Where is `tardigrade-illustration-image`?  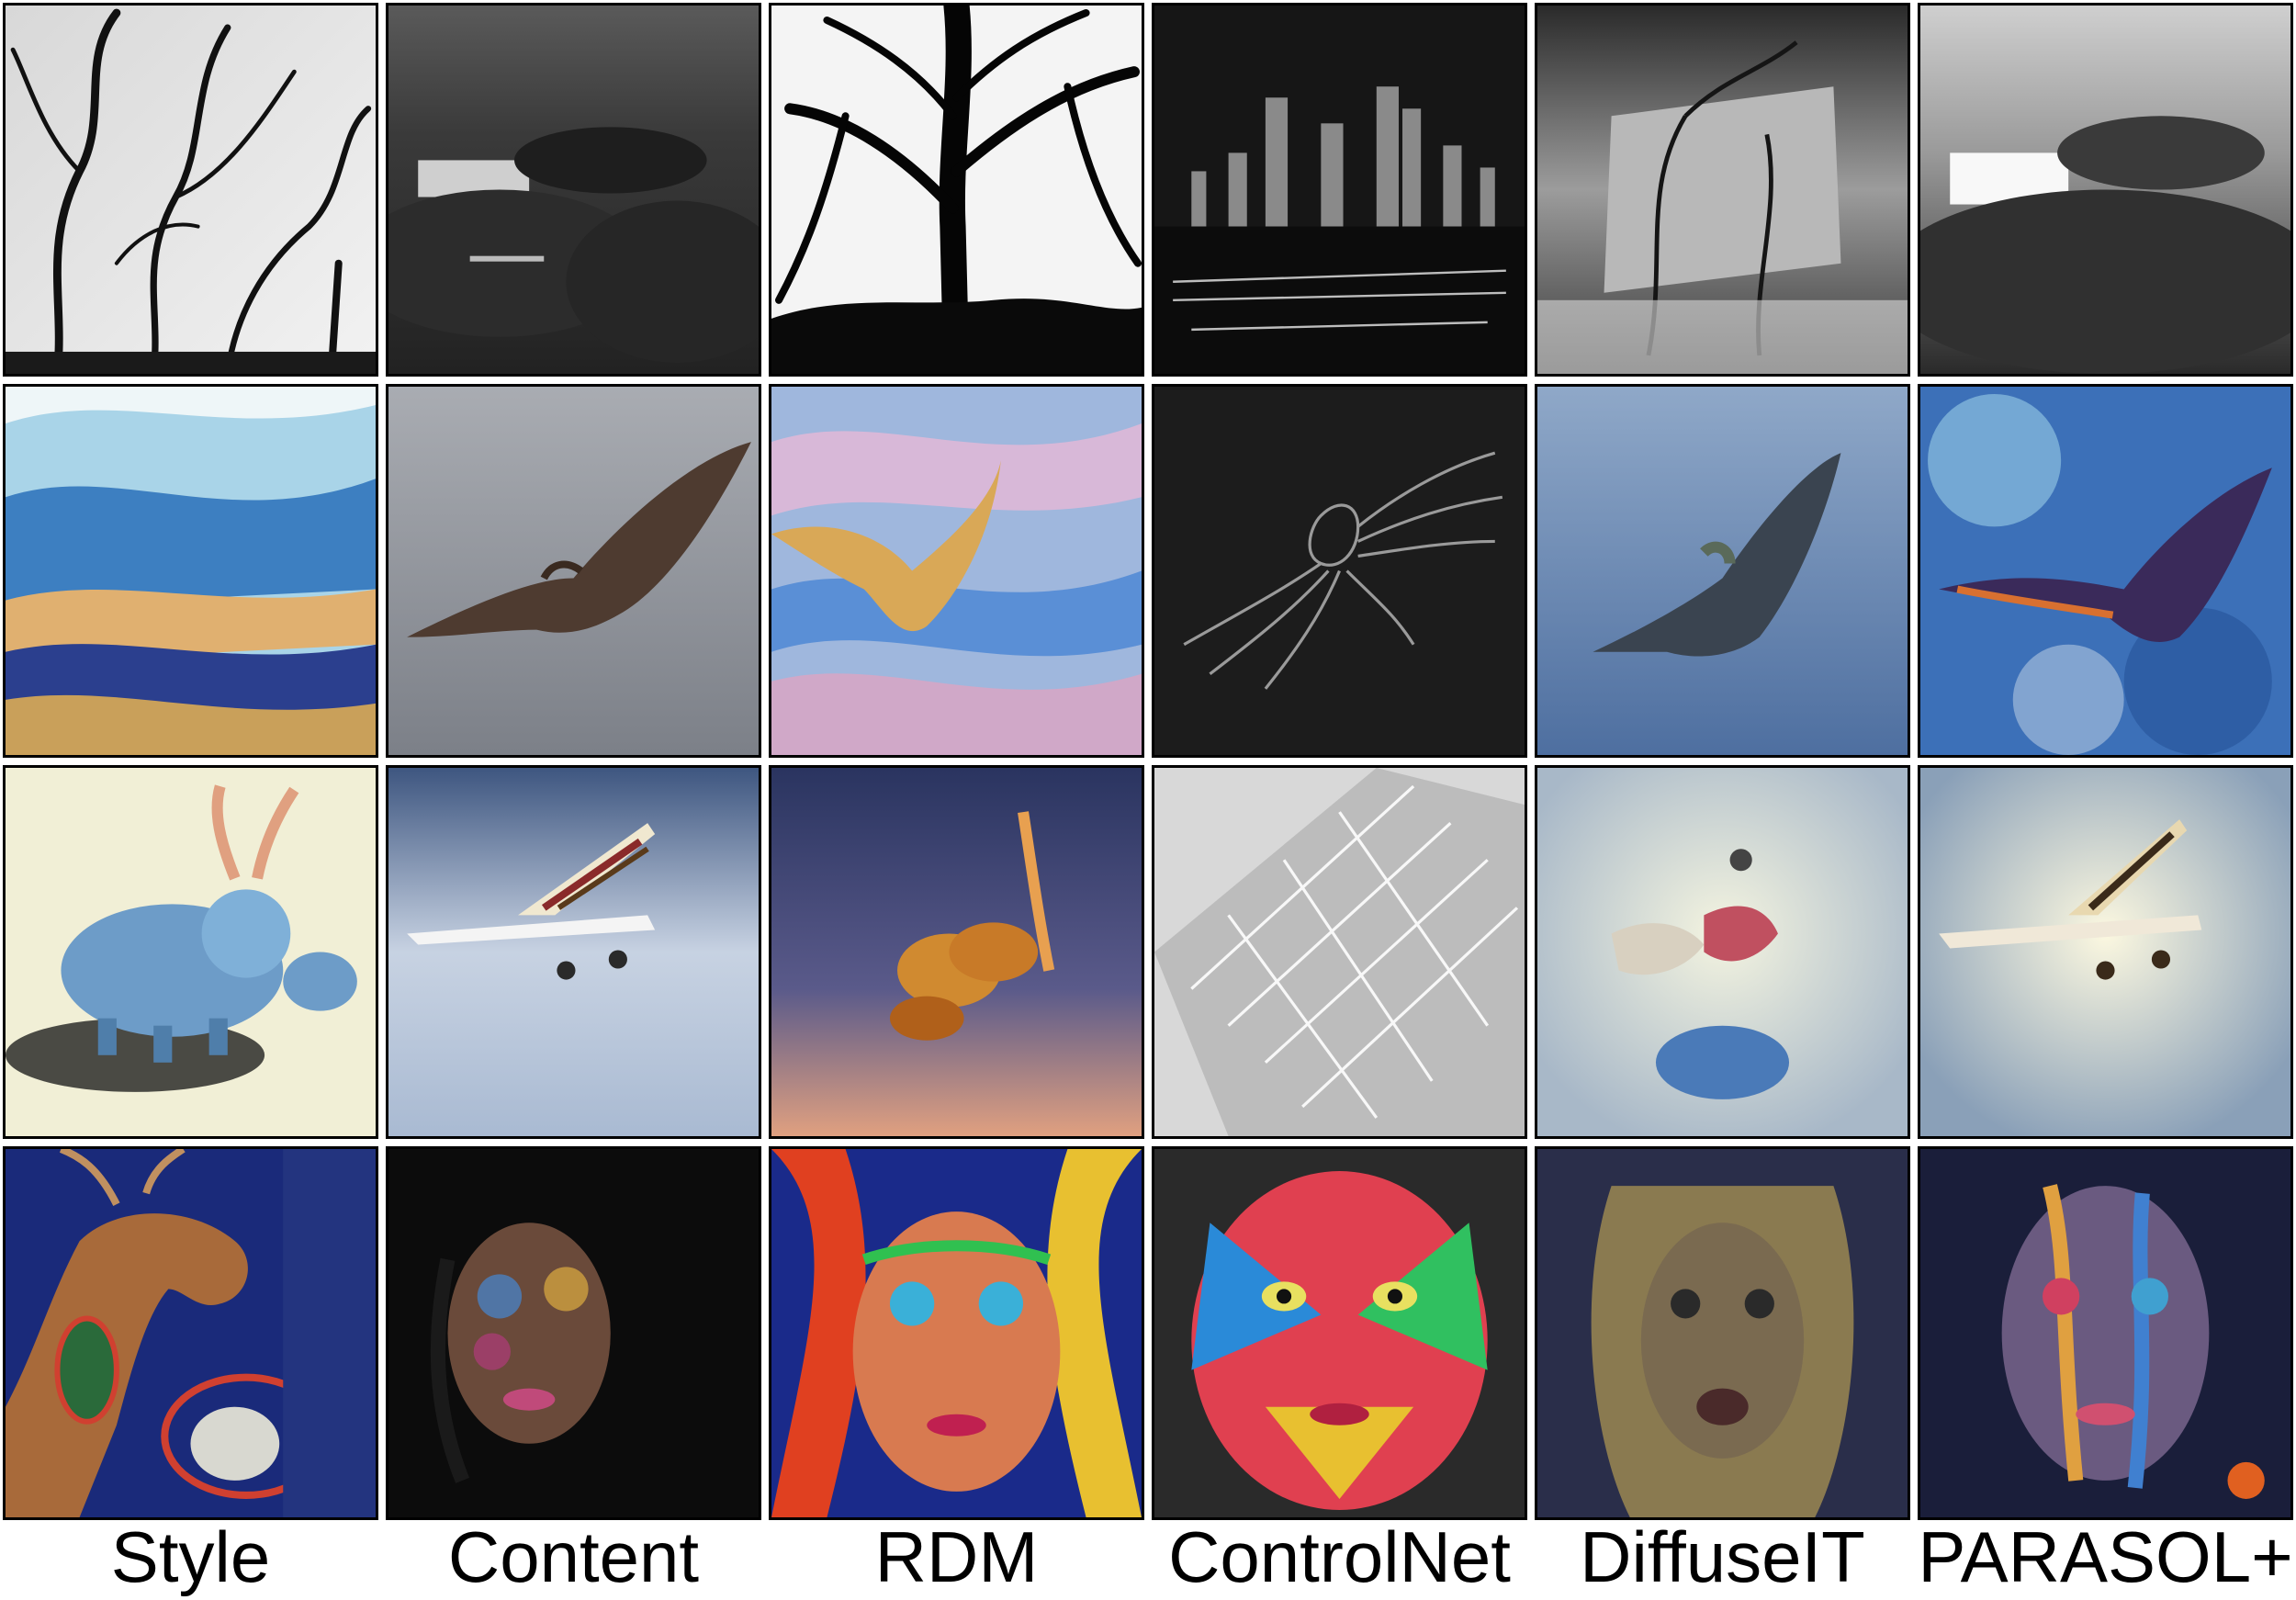 tardigrade-illustration-image is located at coordinates (190, 952).